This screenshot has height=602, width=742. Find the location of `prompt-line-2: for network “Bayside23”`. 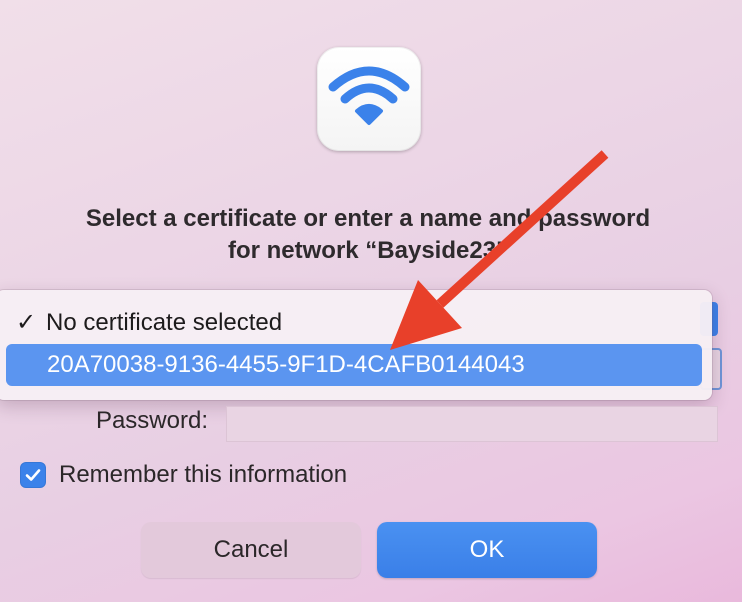

prompt-line-2: for network “Bayside23” is located at coordinates (368, 250).